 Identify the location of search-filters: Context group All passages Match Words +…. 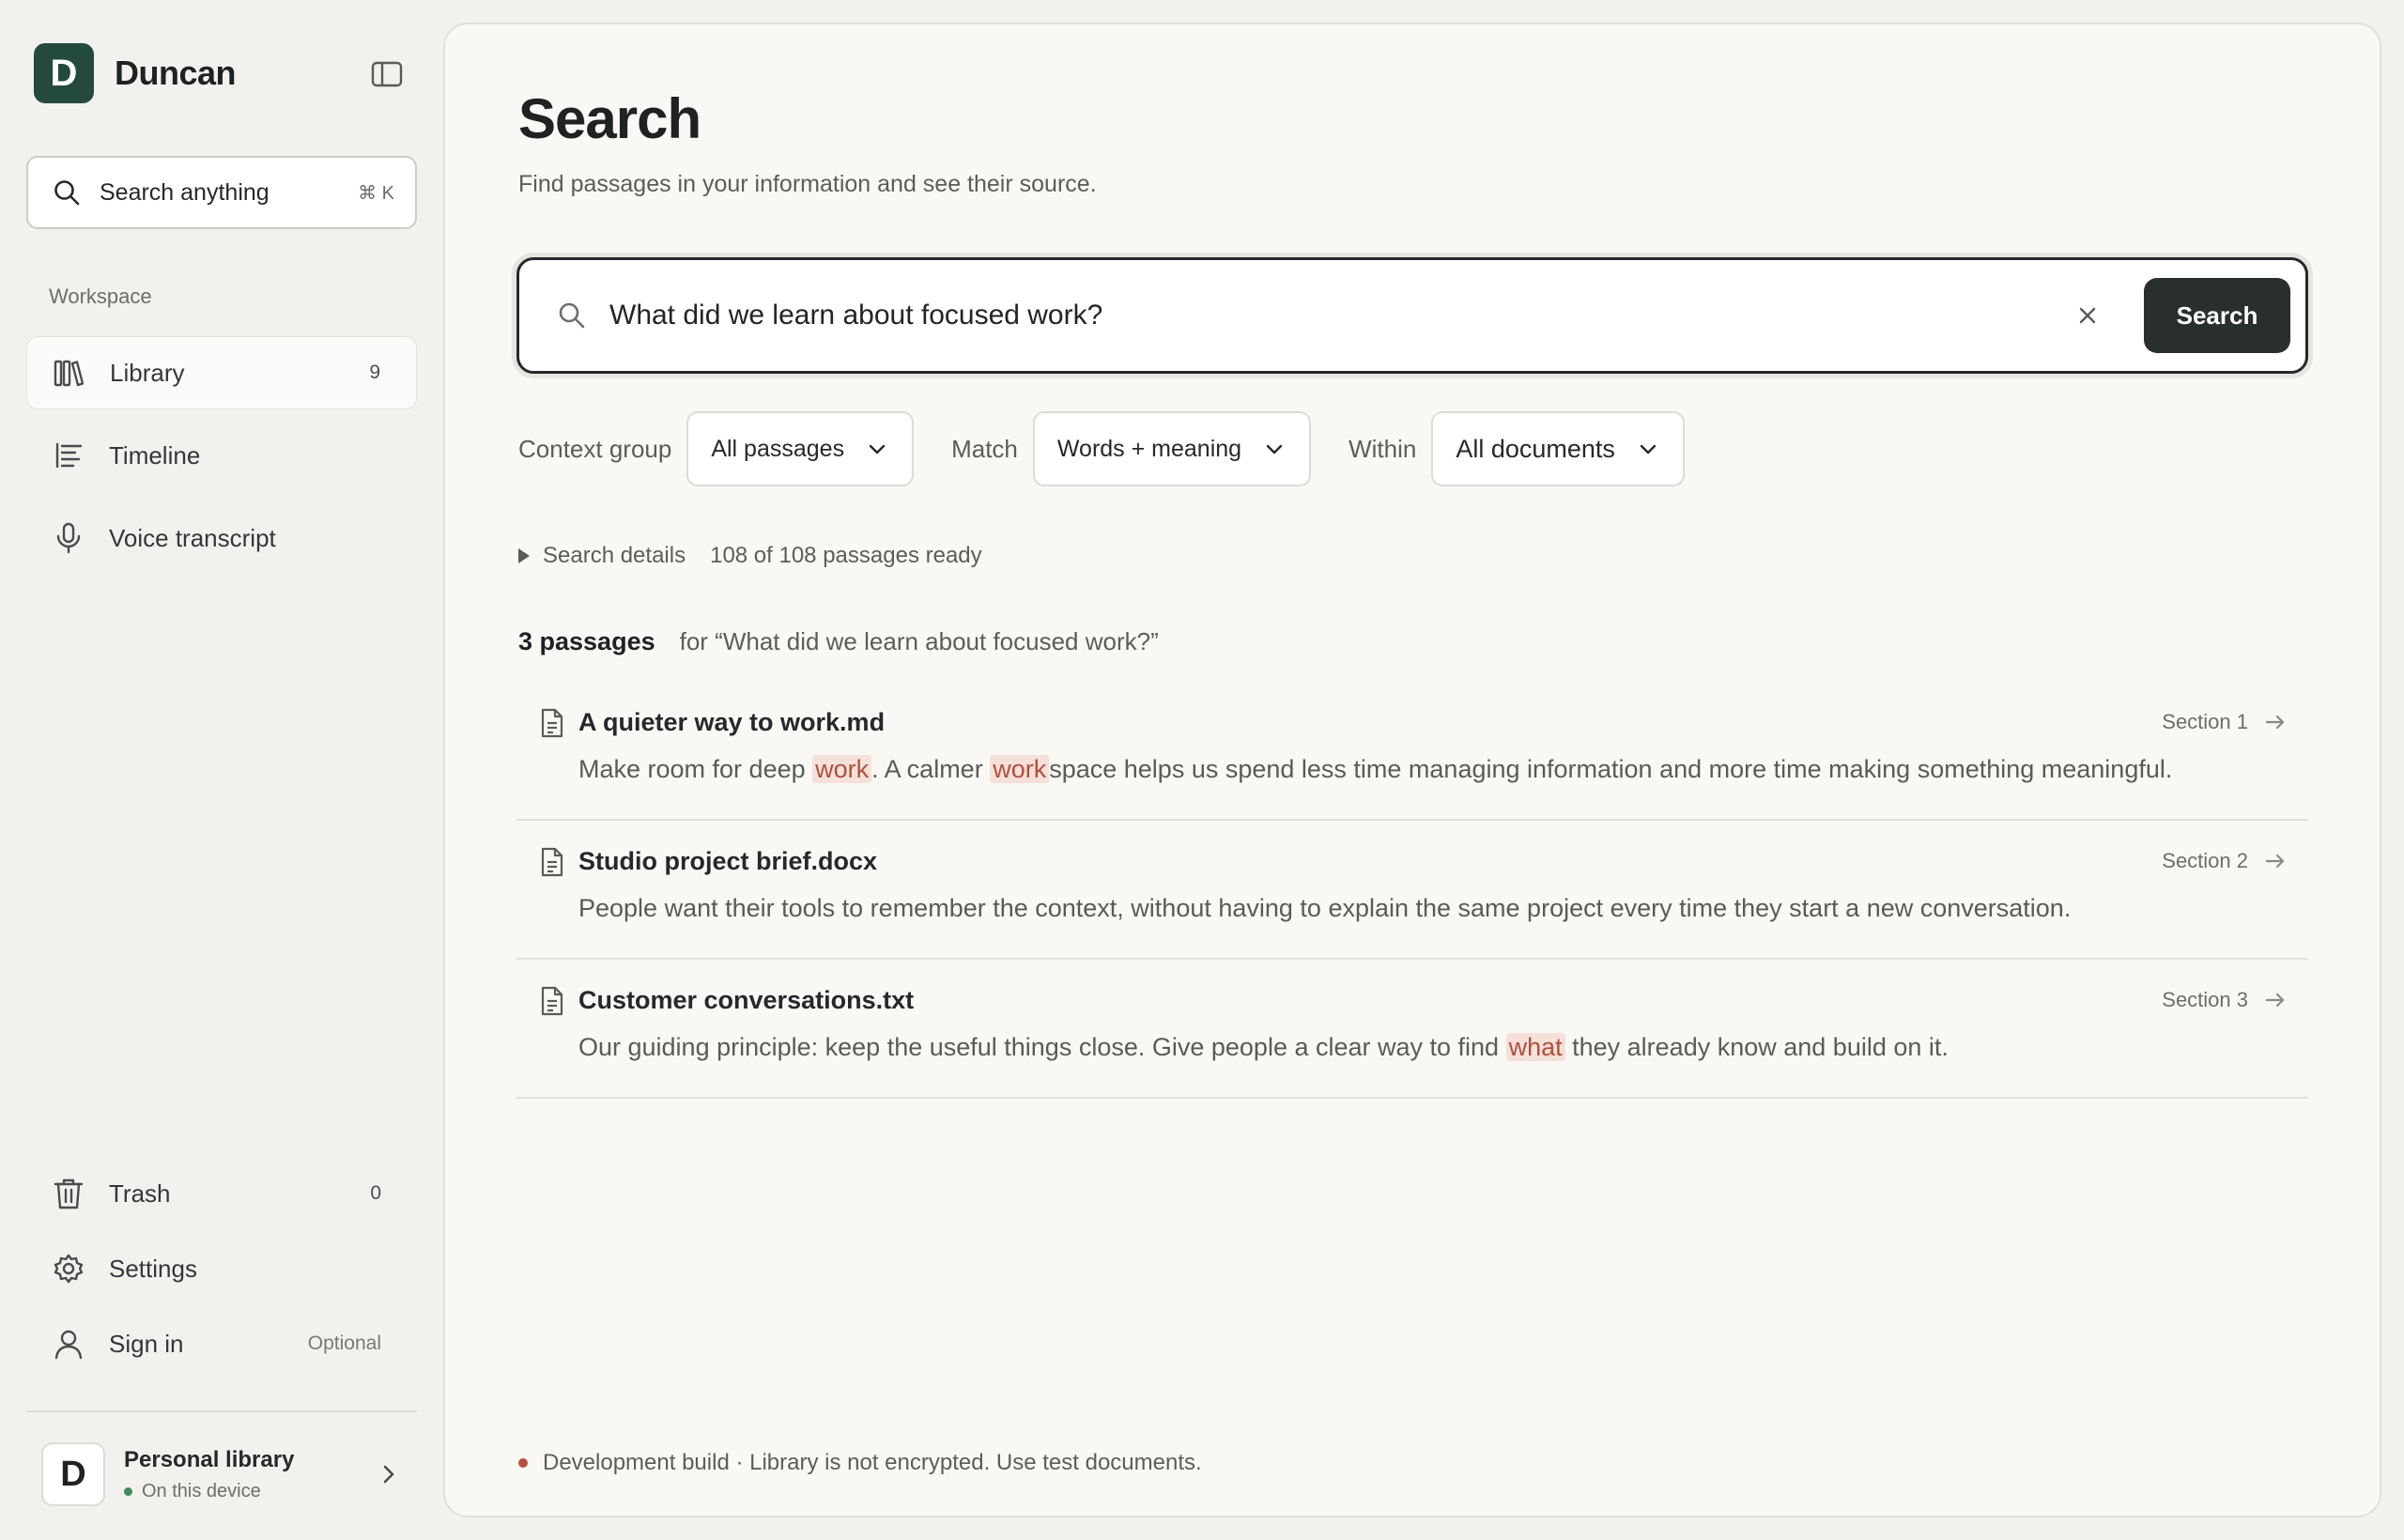
(1120, 448).